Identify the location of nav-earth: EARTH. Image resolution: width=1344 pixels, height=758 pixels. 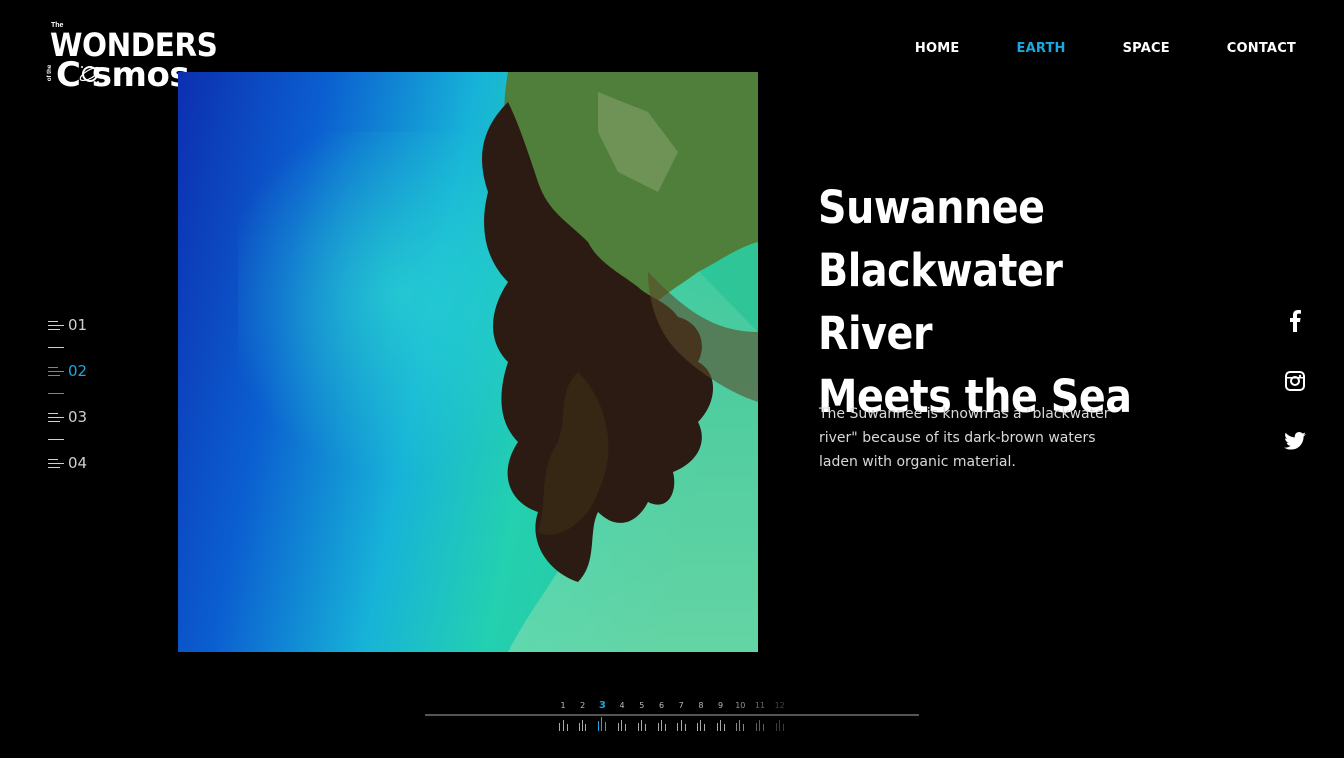
(1040, 48).